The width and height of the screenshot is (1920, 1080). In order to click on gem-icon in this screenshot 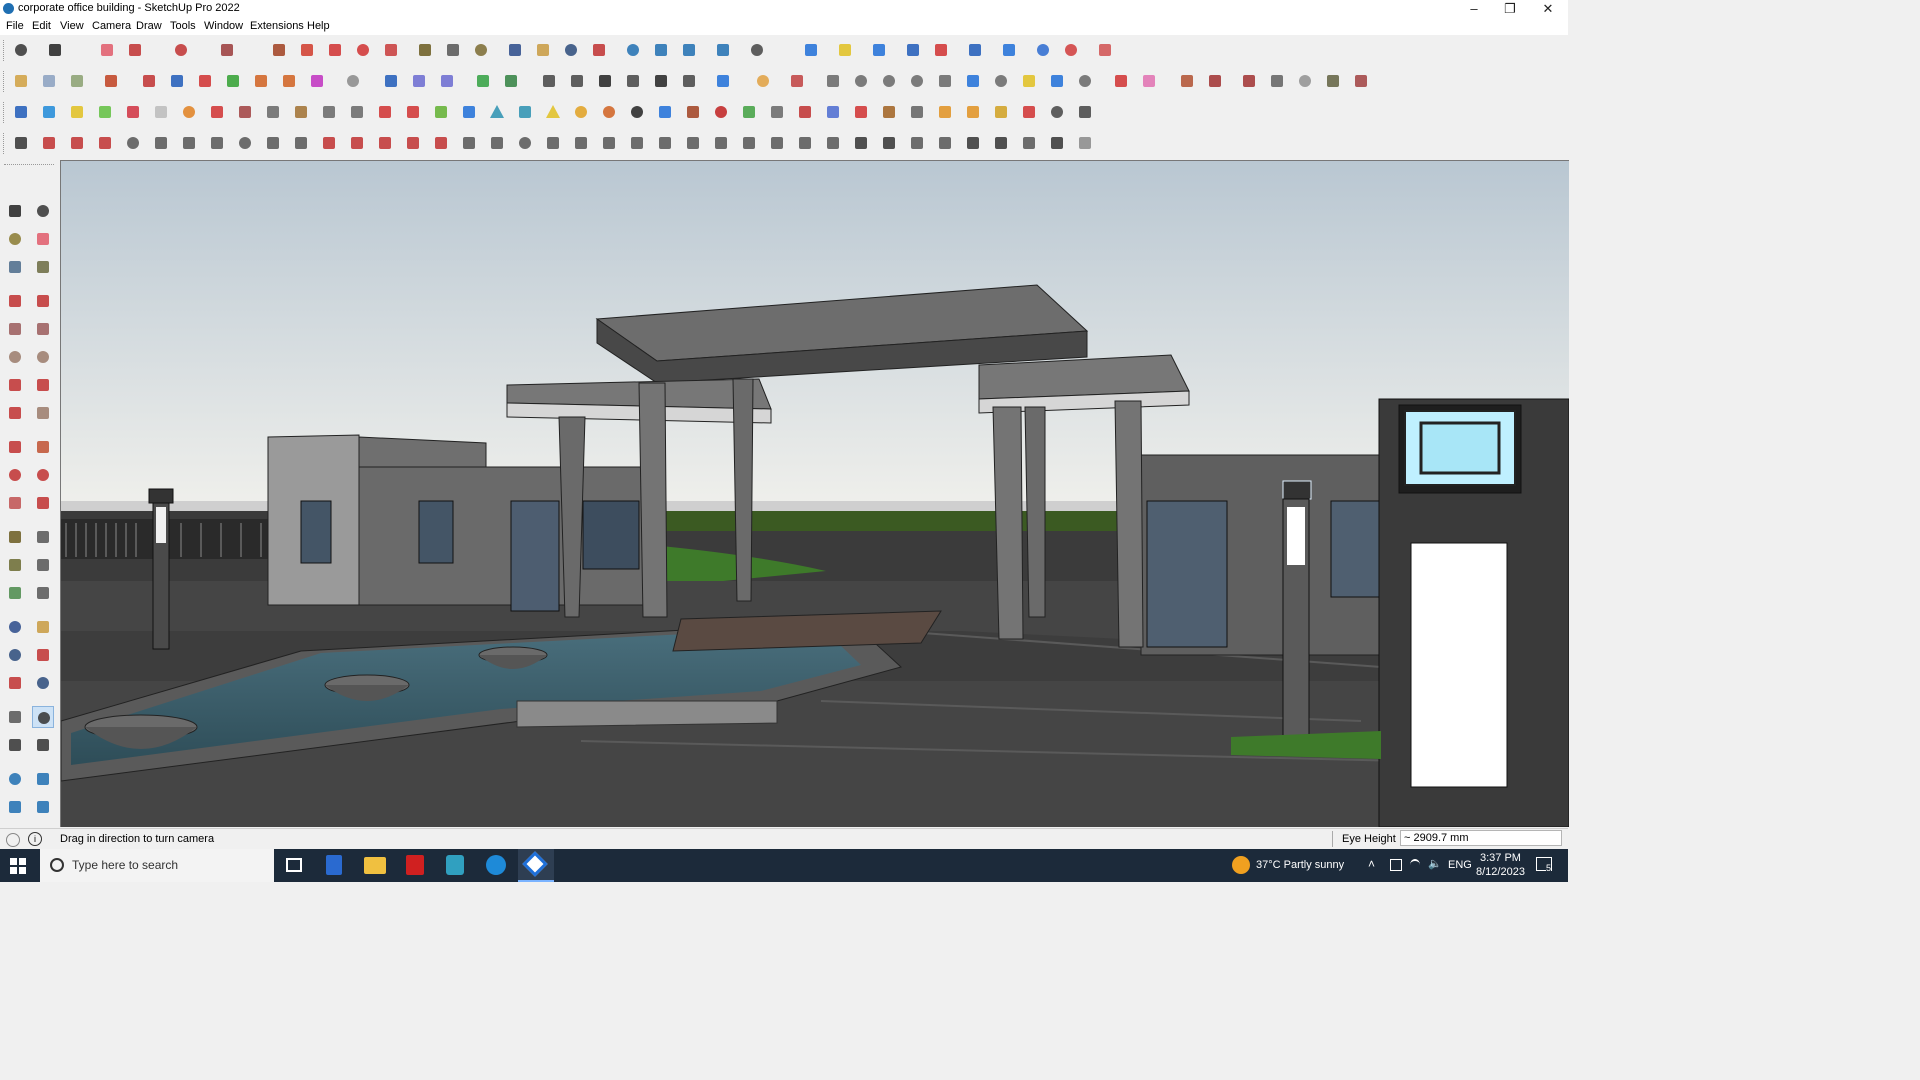, I will do `click(861, 112)`.